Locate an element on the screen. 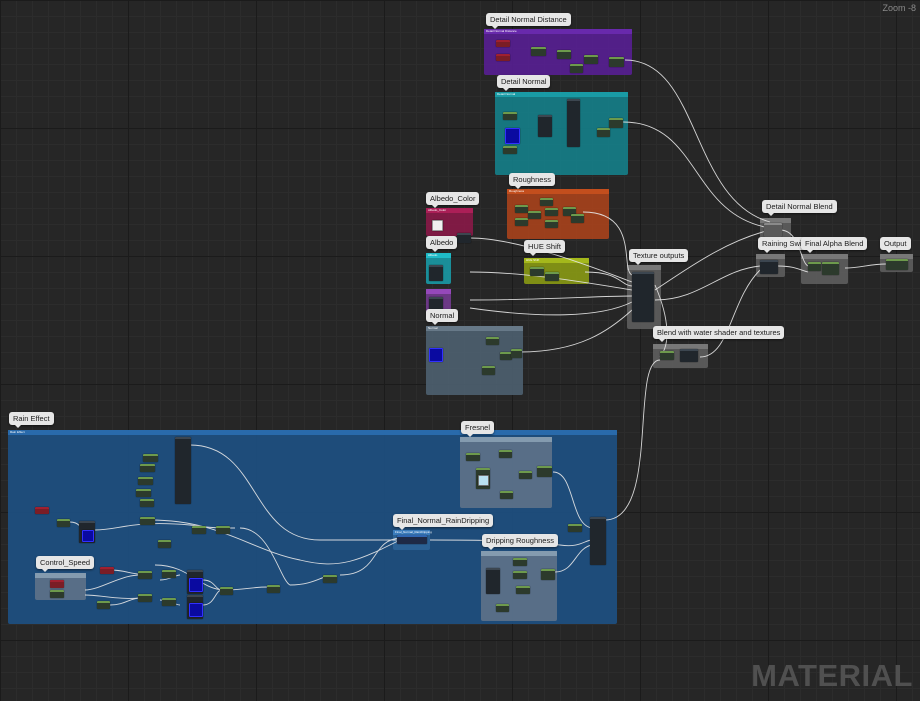  lerp-node is located at coordinates (577, 218).